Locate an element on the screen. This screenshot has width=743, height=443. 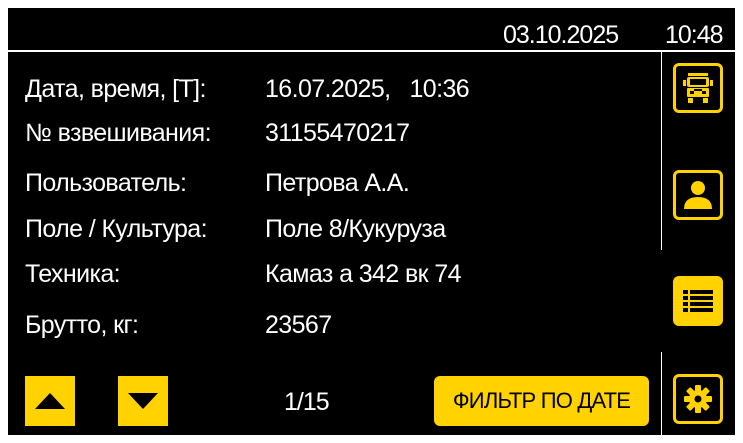
truck-icon is located at coordinates (698, 88).